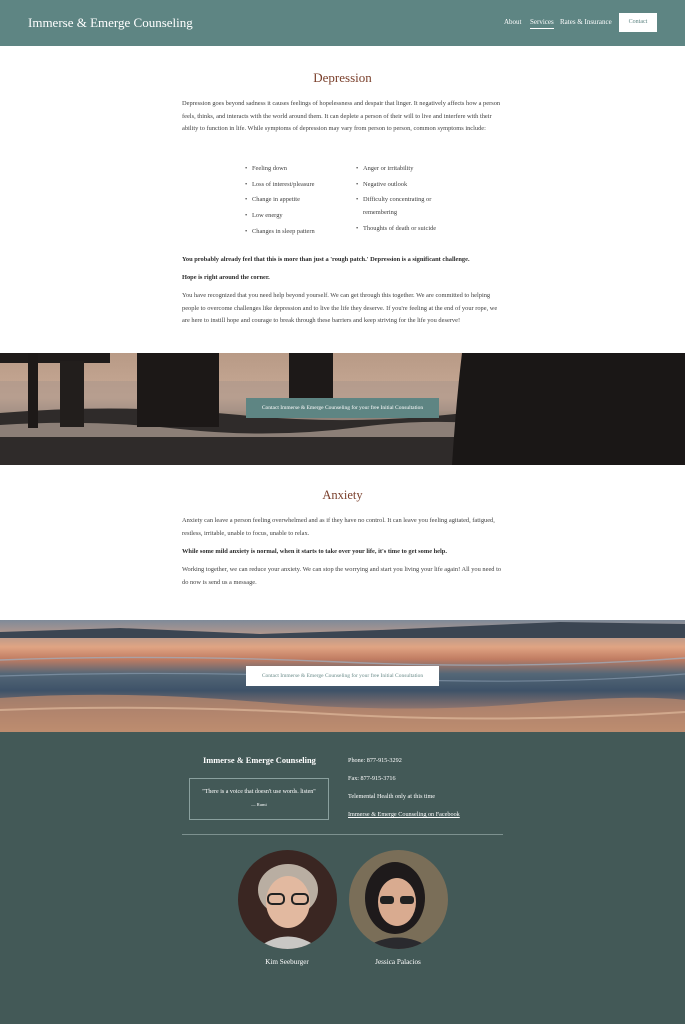 The width and height of the screenshot is (685, 1024). I want to click on footer-divider, so click(342, 834).